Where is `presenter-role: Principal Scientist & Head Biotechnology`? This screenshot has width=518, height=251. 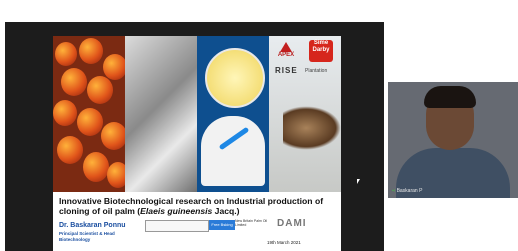 presenter-role: Principal Scientist & Head Biotechnology is located at coordinates (87, 236).